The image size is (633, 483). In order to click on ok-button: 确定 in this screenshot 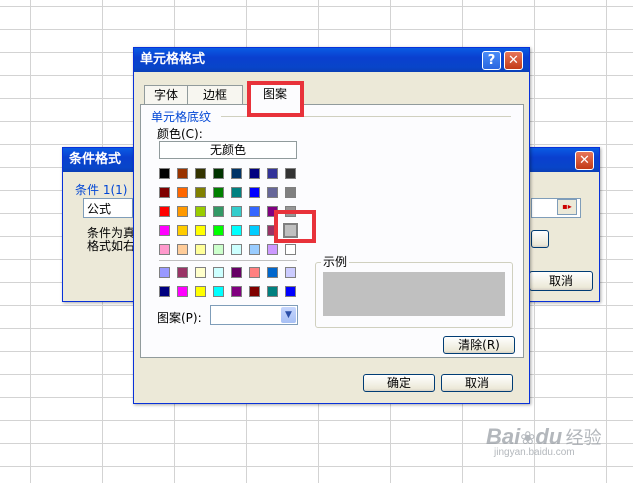, I will do `click(399, 383)`.